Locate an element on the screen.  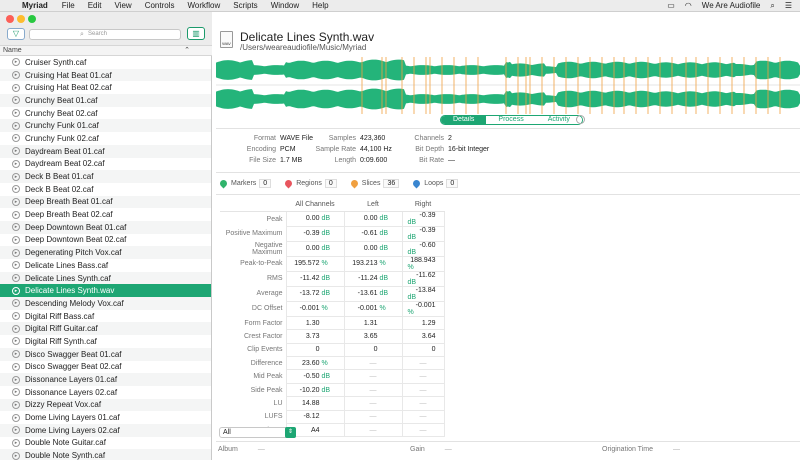
close-window-button is located at coordinates (10, 19).